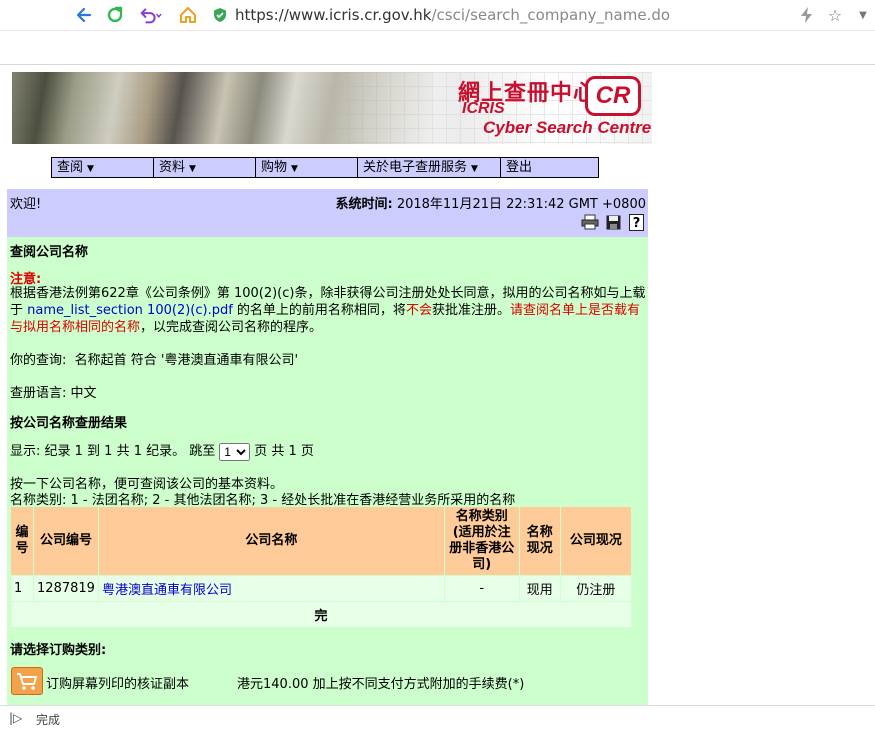  What do you see at coordinates (235, 451) in the screenshot?
I see `page-jump-select: 1` at bounding box center [235, 451].